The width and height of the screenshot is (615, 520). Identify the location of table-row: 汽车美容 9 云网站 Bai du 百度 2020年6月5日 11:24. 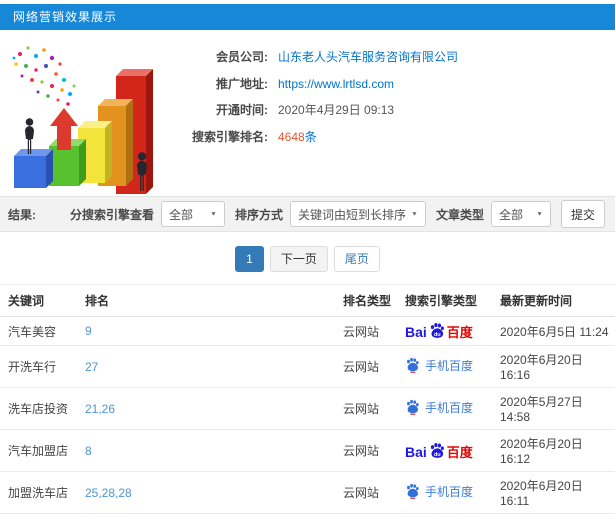
(307, 331).